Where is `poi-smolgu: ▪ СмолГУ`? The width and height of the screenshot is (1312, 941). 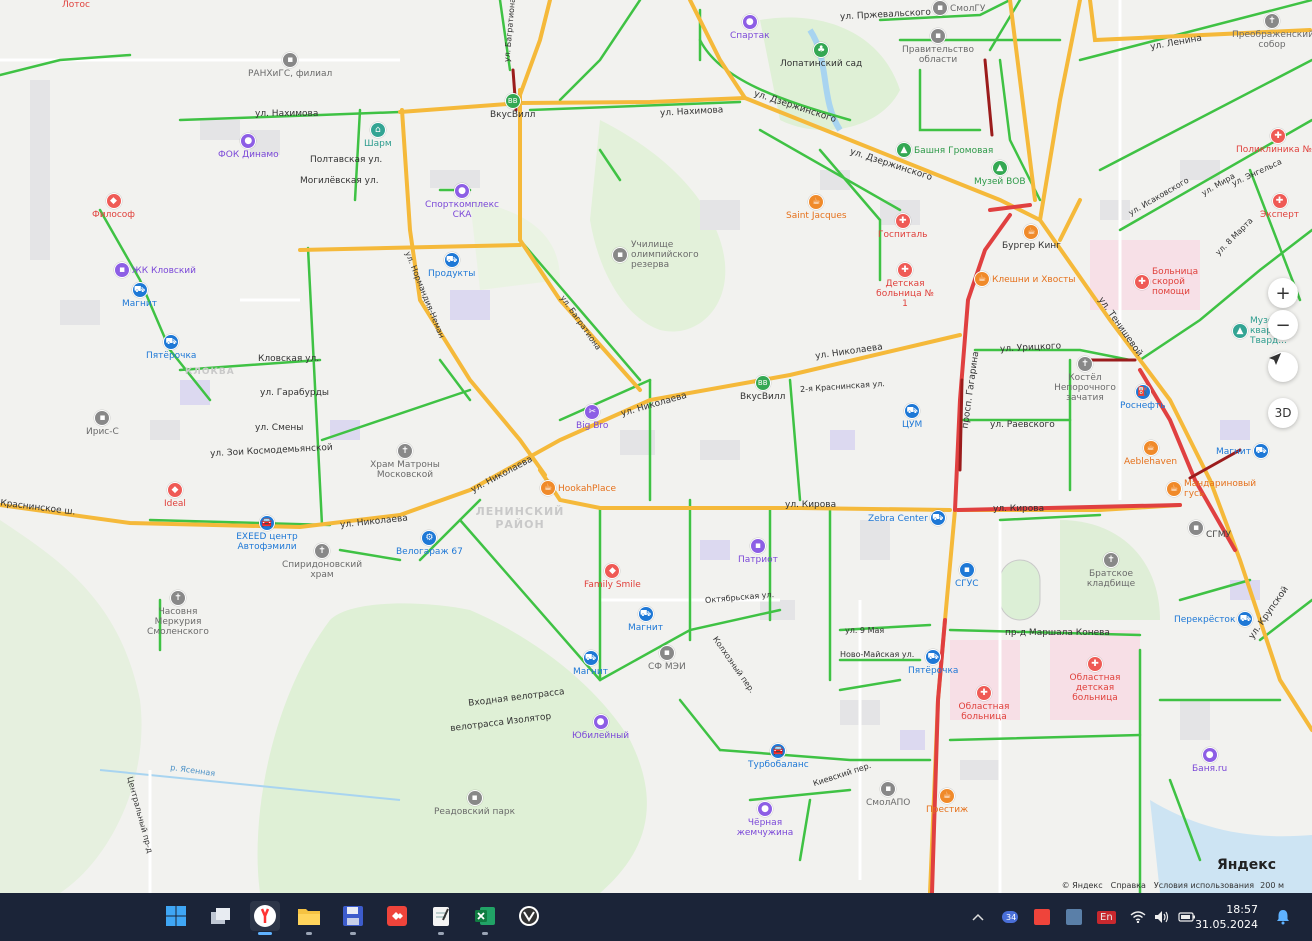
poi-smolgu: ▪ СмолГУ is located at coordinates (958, 8).